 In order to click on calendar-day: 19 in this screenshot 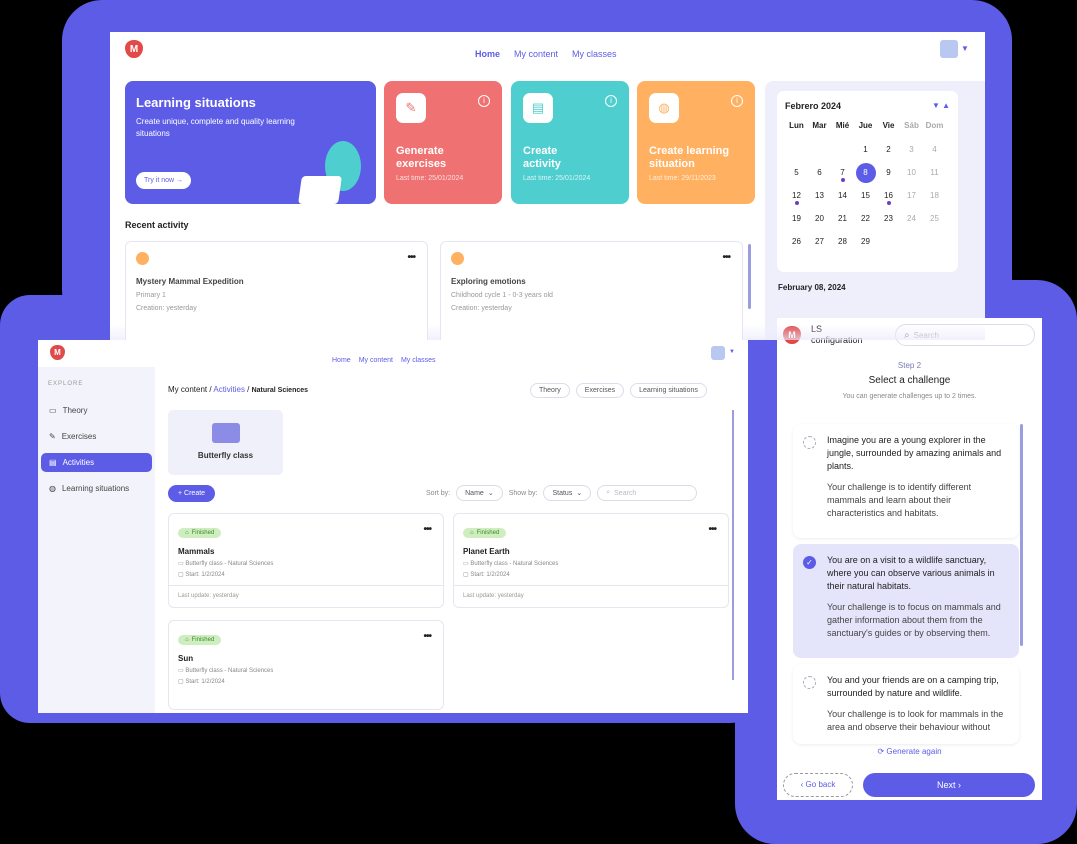, I will do `click(796, 218)`.